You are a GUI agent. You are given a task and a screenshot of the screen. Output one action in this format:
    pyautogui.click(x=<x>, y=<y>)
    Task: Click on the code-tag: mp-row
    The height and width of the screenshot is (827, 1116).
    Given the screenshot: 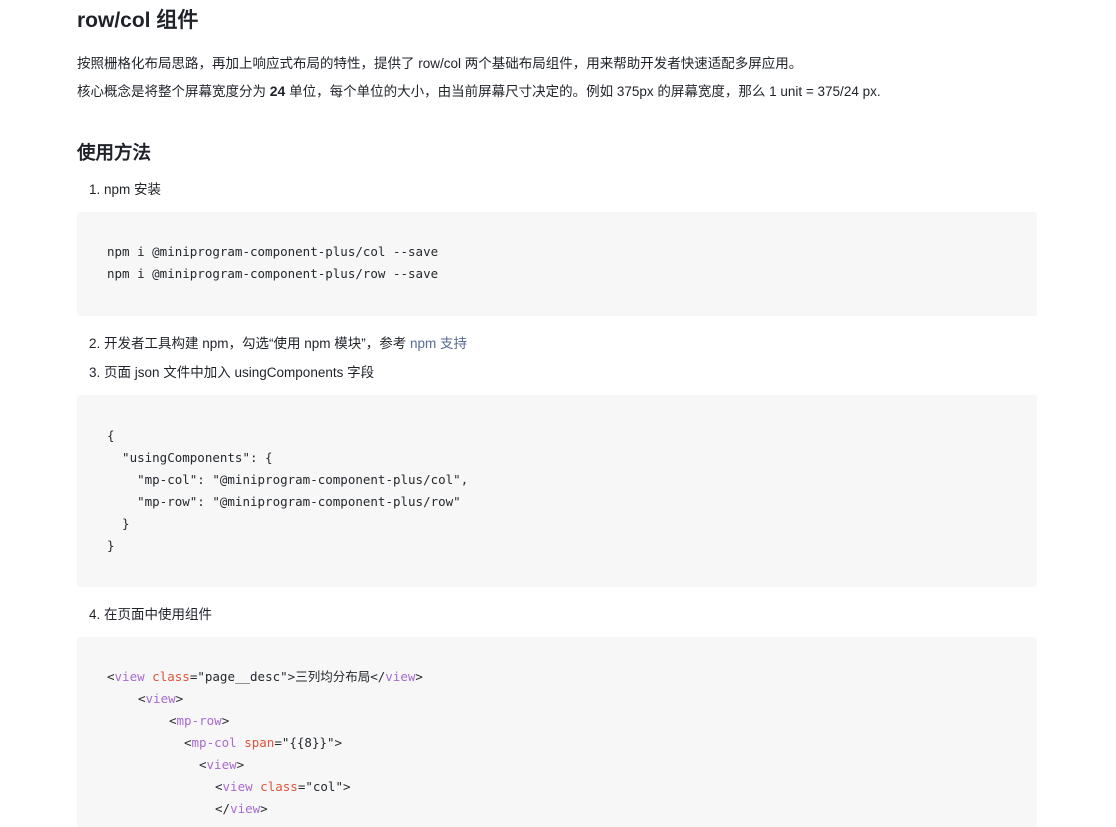 What is the action you would take?
    pyautogui.click(x=199, y=720)
    